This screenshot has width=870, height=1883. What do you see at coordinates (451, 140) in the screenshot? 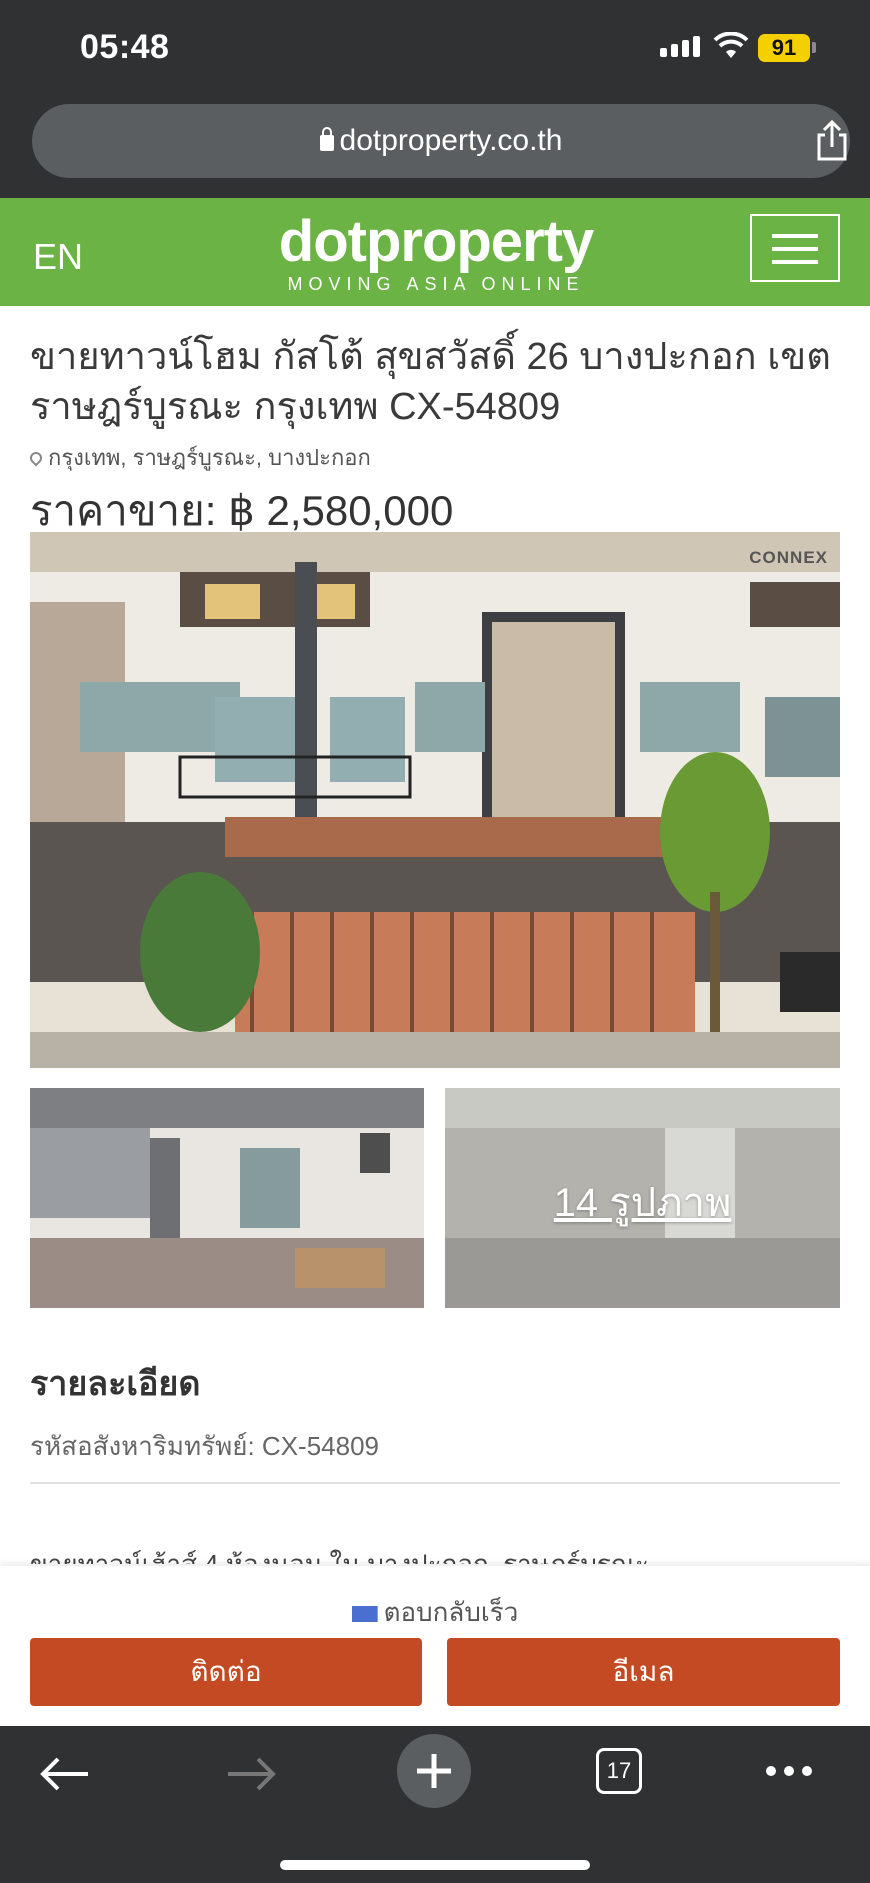
I see `url-text: dotproperty.co.th` at bounding box center [451, 140].